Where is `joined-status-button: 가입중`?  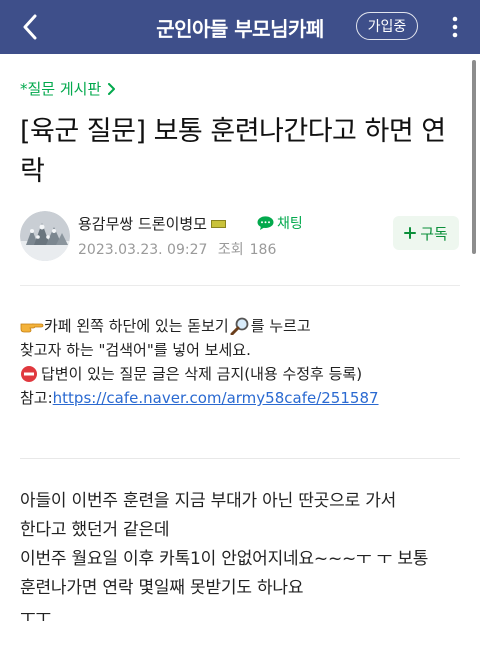
joined-status-button: 가입중 is located at coordinates (387, 26).